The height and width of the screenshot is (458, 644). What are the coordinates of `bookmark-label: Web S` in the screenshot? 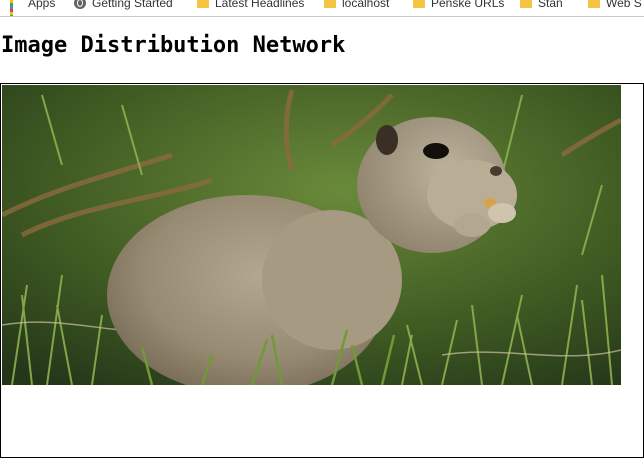 It's located at (624, 5).